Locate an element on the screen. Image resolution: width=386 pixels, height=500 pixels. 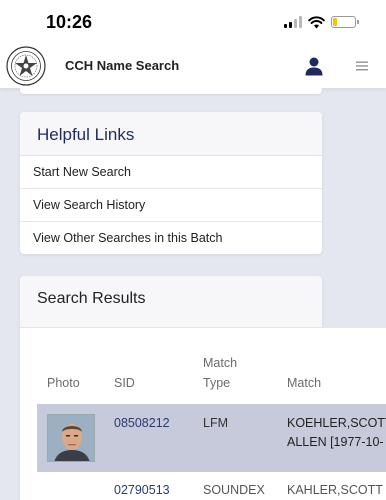
user-account-icon is located at coordinates (314, 66).